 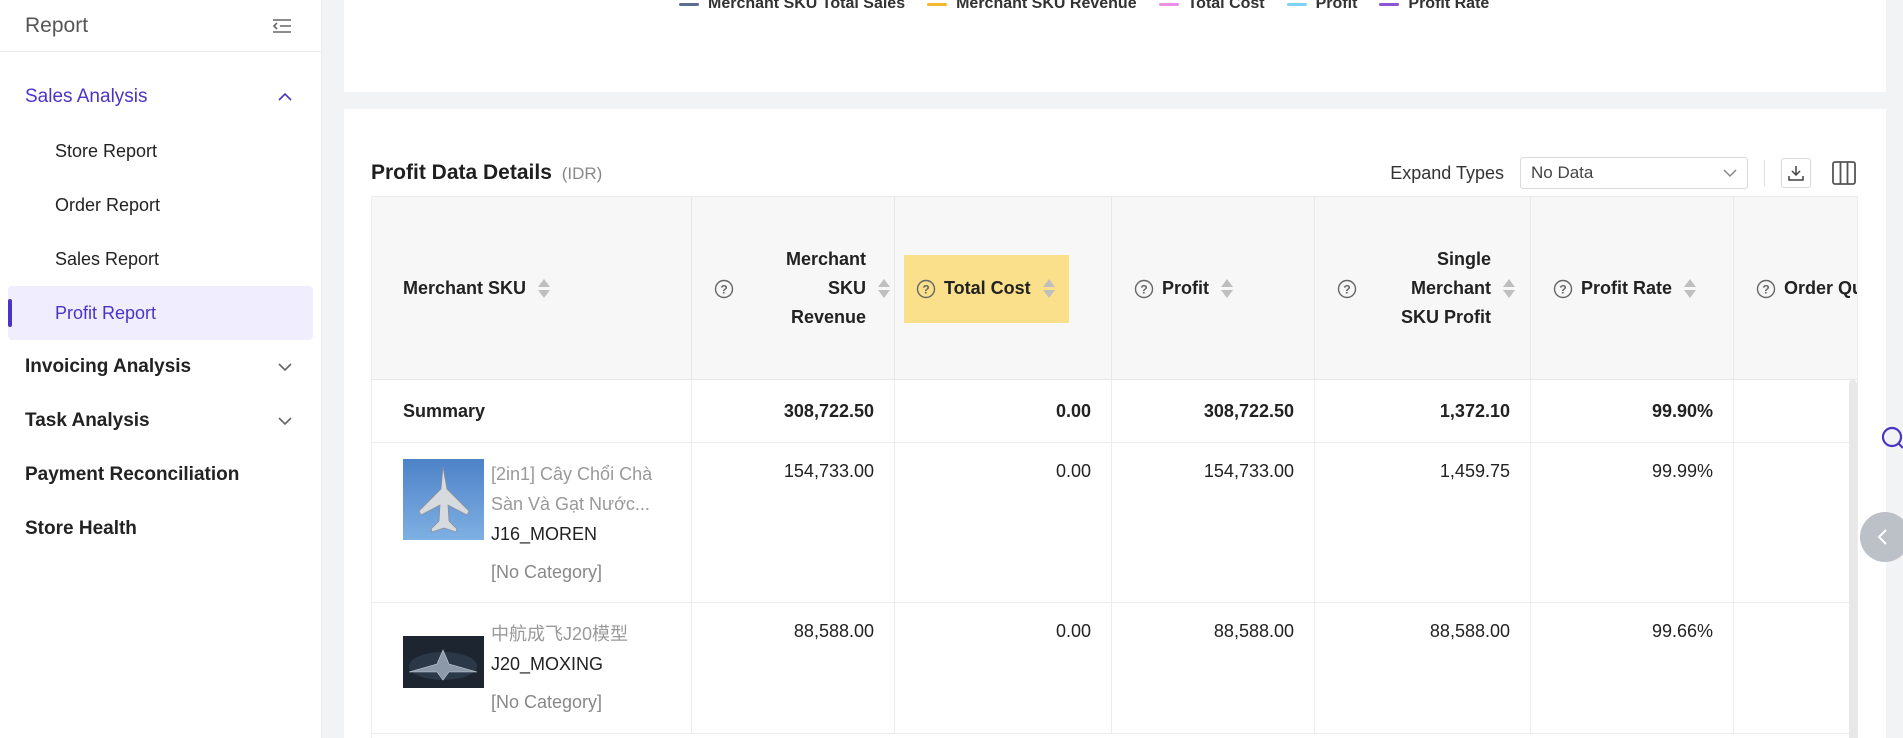 What do you see at coordinates (1795, 522) in the screenshot?
I see `order-quantity-cell` at bounding box center [1795, 522].